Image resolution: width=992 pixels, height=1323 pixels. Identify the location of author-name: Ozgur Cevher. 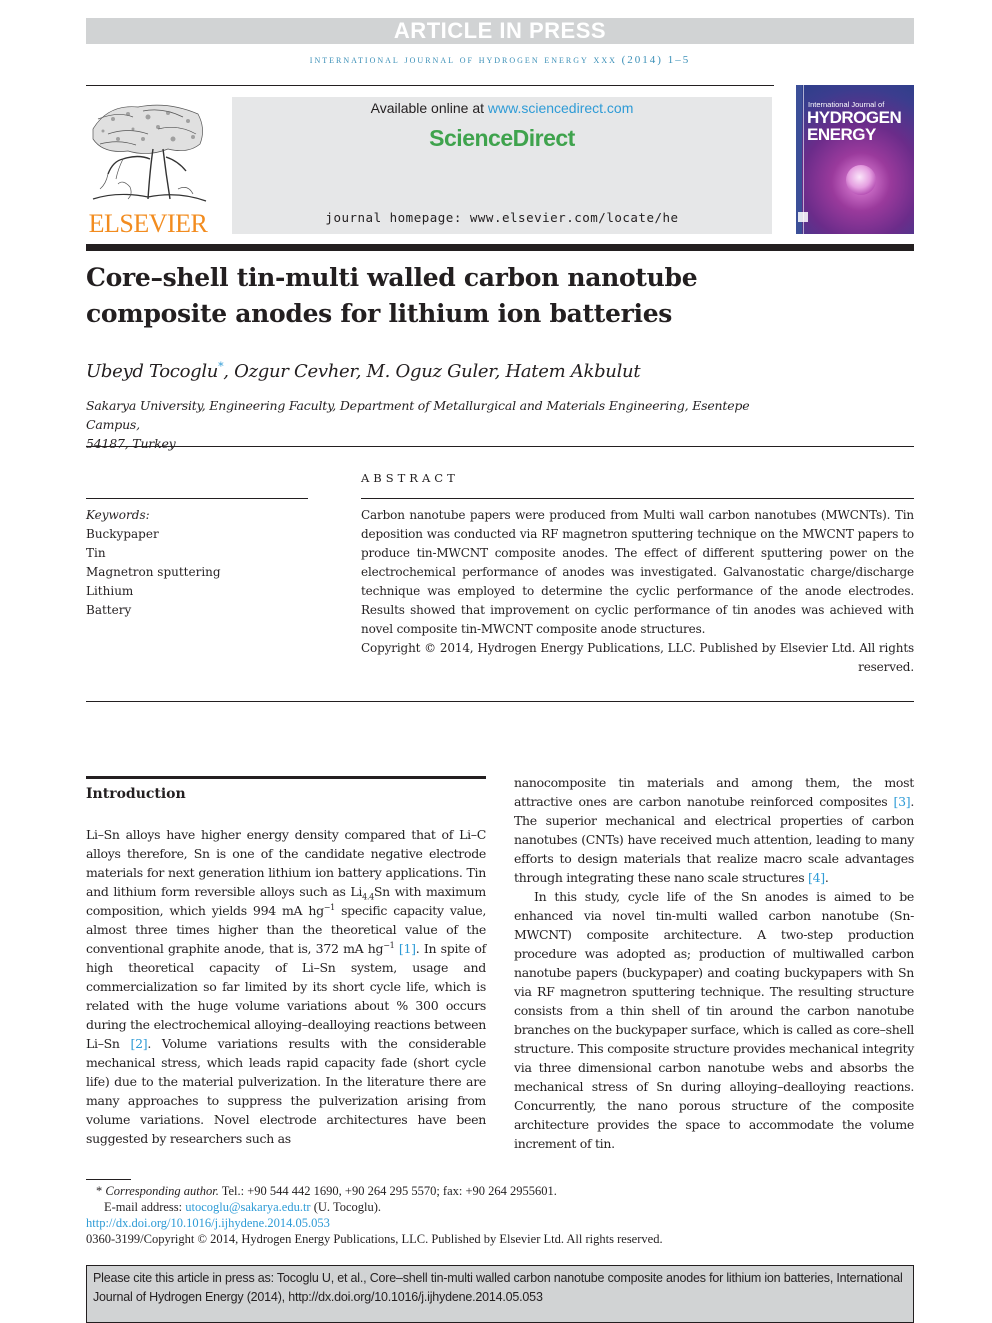
(295, 371).